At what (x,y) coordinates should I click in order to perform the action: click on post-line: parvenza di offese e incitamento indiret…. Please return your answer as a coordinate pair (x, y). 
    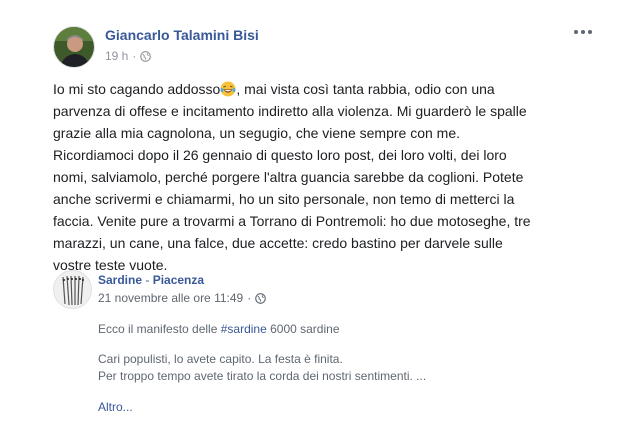
    Looking at the image, I should click on (290, 111).